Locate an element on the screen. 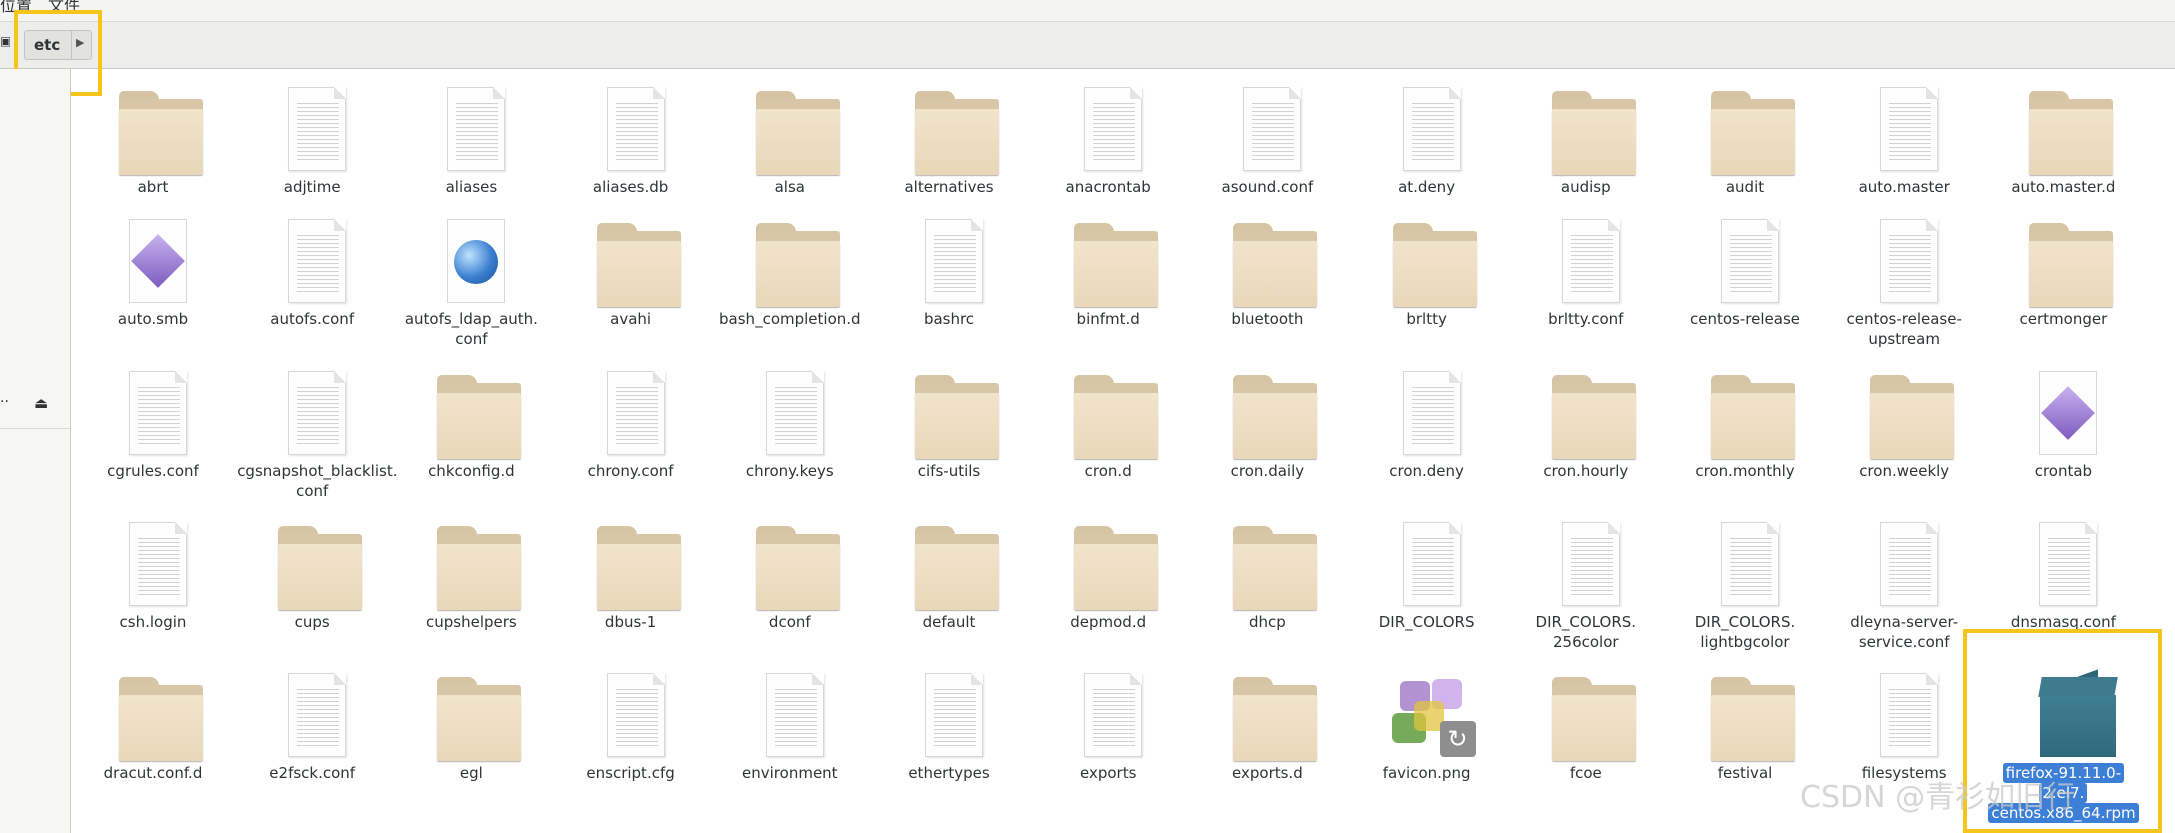 This screenshot has height=833, width=2175. file-item: dnsmasq.conf is located at coordinates (2063, 576).